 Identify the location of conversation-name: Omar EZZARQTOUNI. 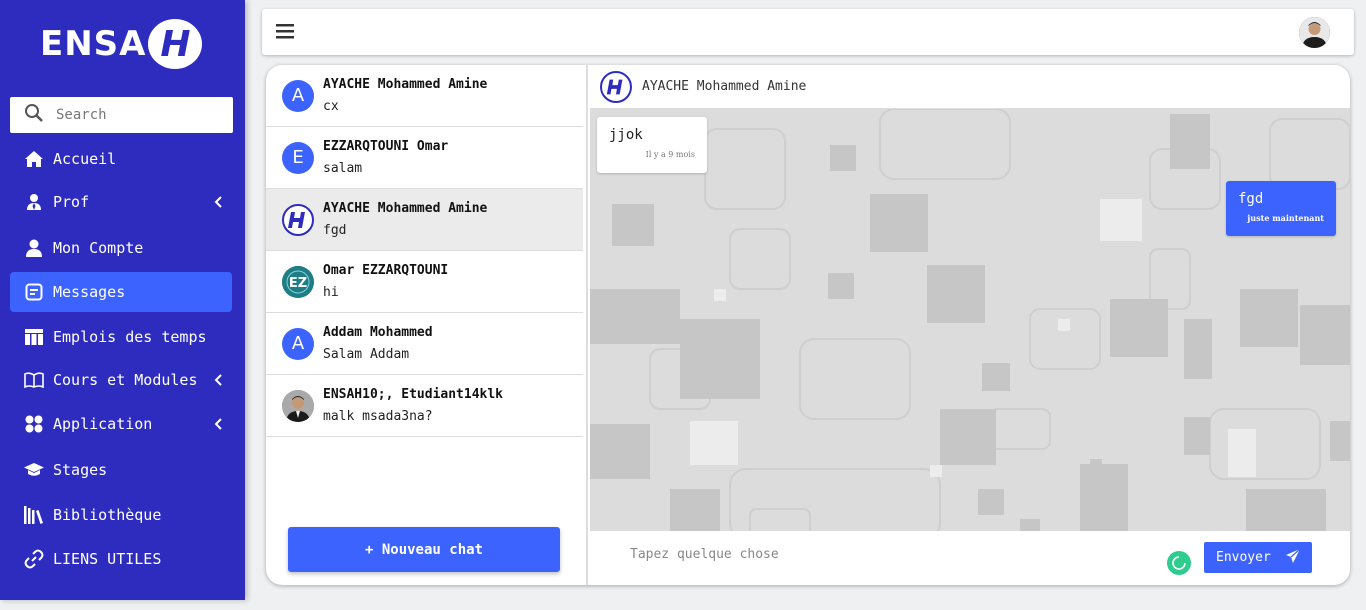
(386, 270).